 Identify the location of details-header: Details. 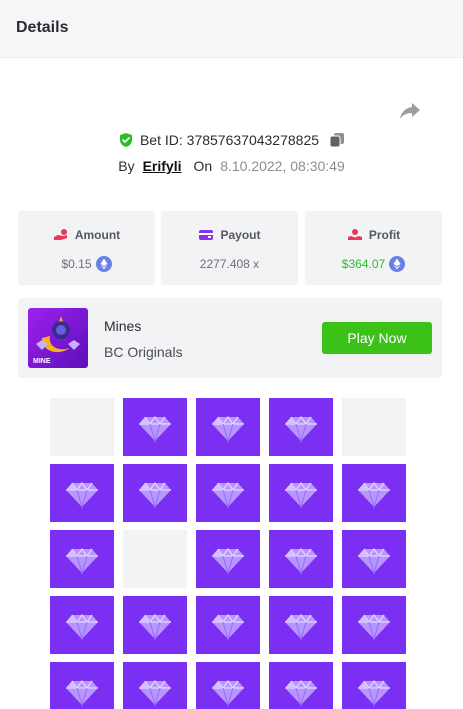
(231, 29).